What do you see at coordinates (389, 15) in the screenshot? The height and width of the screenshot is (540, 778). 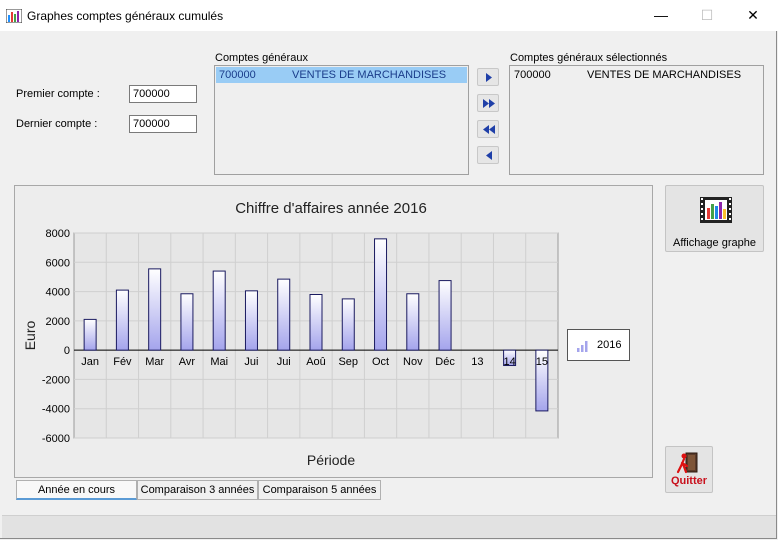 I see `title-bar: Graphes comptes généraux cumulés — ☐ ✕` at bounding box center [389, 15].